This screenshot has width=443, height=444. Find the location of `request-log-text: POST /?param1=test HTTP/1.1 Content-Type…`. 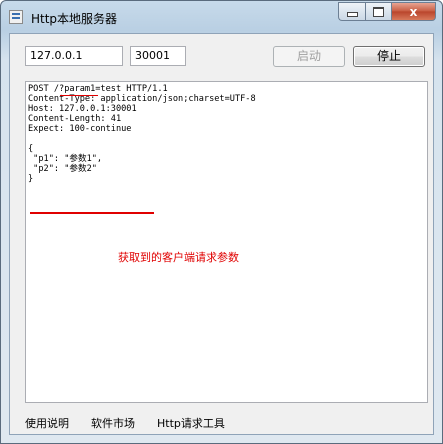

request-log-text: POST /?param1=test HTTP/1.1 Content-Type… is located at coordinates (142, 134).